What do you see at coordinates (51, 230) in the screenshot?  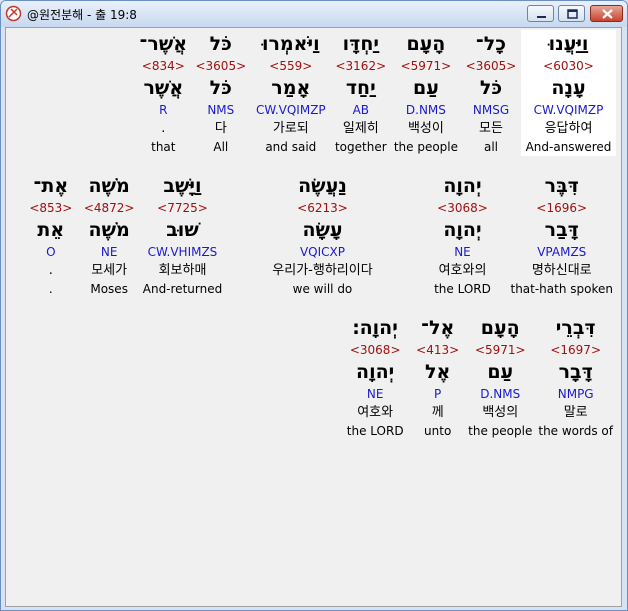 I see `lexical-form: אֵת` at bounding box center [51, 230].